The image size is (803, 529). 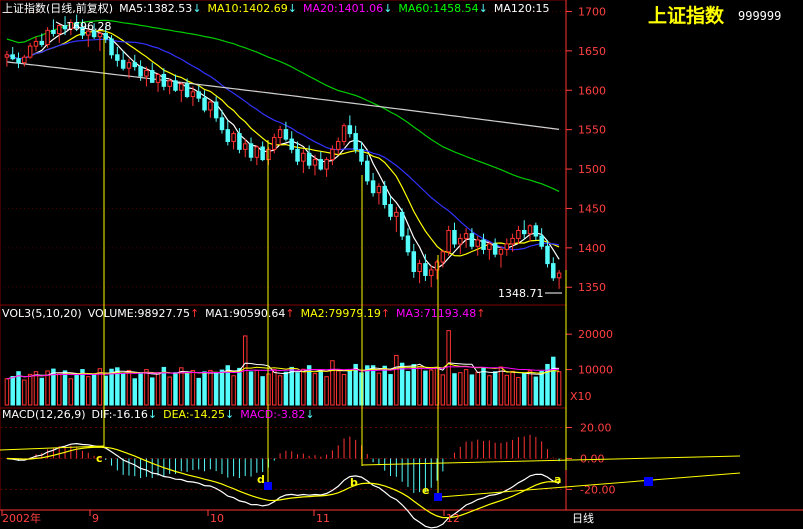 I want to click on x-axis-label: 11, so click(x=323, y=518).